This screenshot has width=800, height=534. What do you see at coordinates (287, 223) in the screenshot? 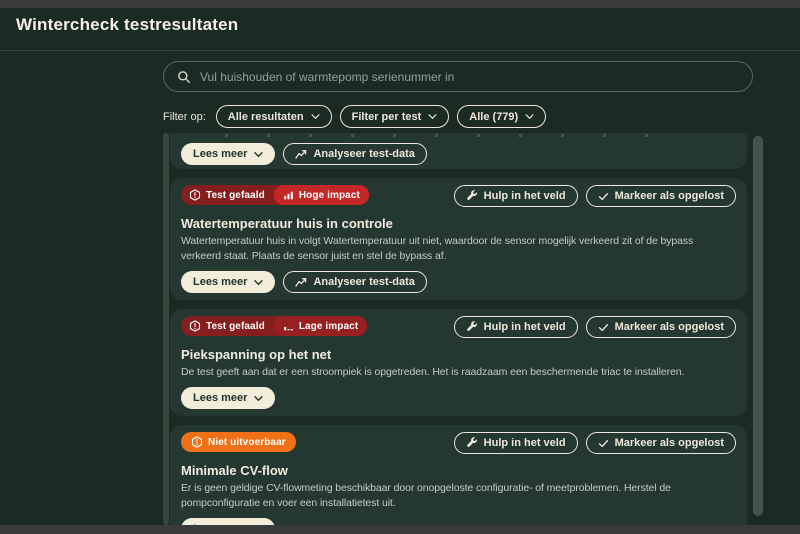
I see `card-title: Watertemperatuur huis in controle` at bounding box center [287, 223].